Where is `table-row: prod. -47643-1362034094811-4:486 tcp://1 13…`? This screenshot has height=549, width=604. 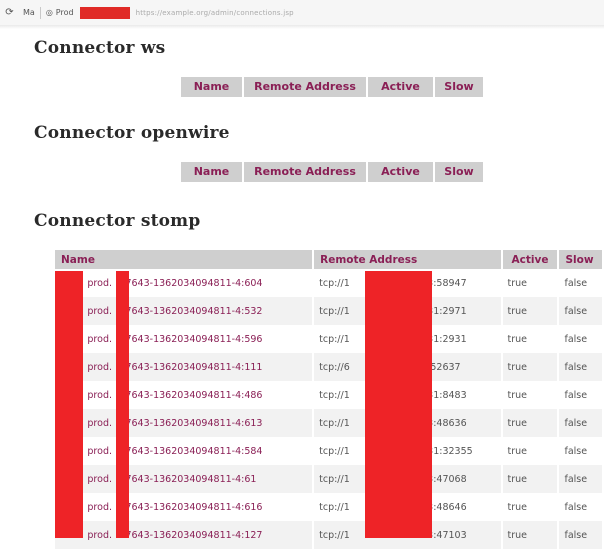 table-row: prod. -47643-1362034094811-4:486 tcp://1 13… is located at coordinates (329, 395).